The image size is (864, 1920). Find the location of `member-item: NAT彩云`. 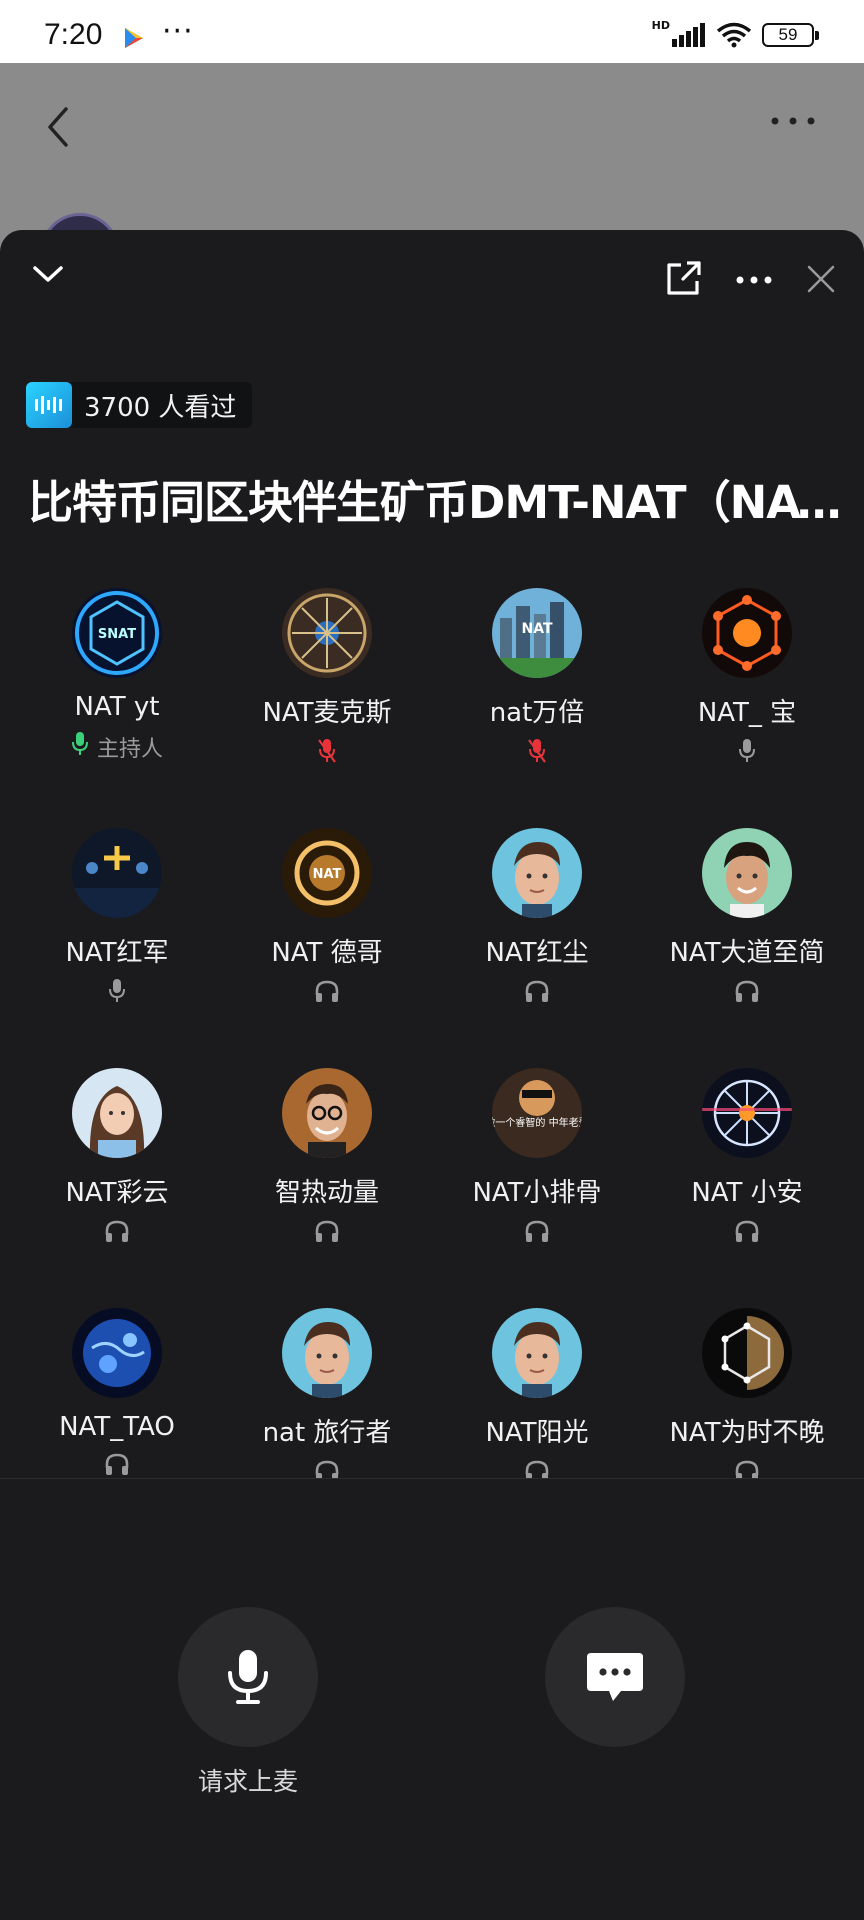

member-item: NAT彩云 is located at coordinates (117, 1158).